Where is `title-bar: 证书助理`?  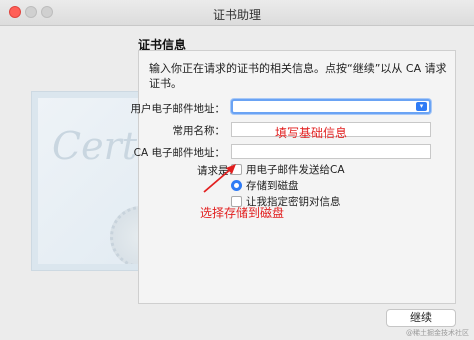
title-bar: 证书助理 is located at coordinates (237, 13).